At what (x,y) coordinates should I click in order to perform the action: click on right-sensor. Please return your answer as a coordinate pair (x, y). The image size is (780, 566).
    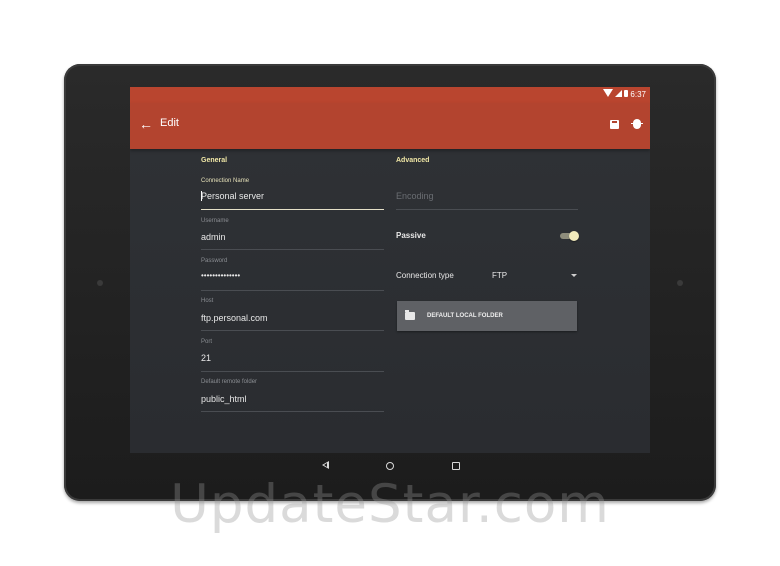
    Looking at the image, I should click on (680, 283).